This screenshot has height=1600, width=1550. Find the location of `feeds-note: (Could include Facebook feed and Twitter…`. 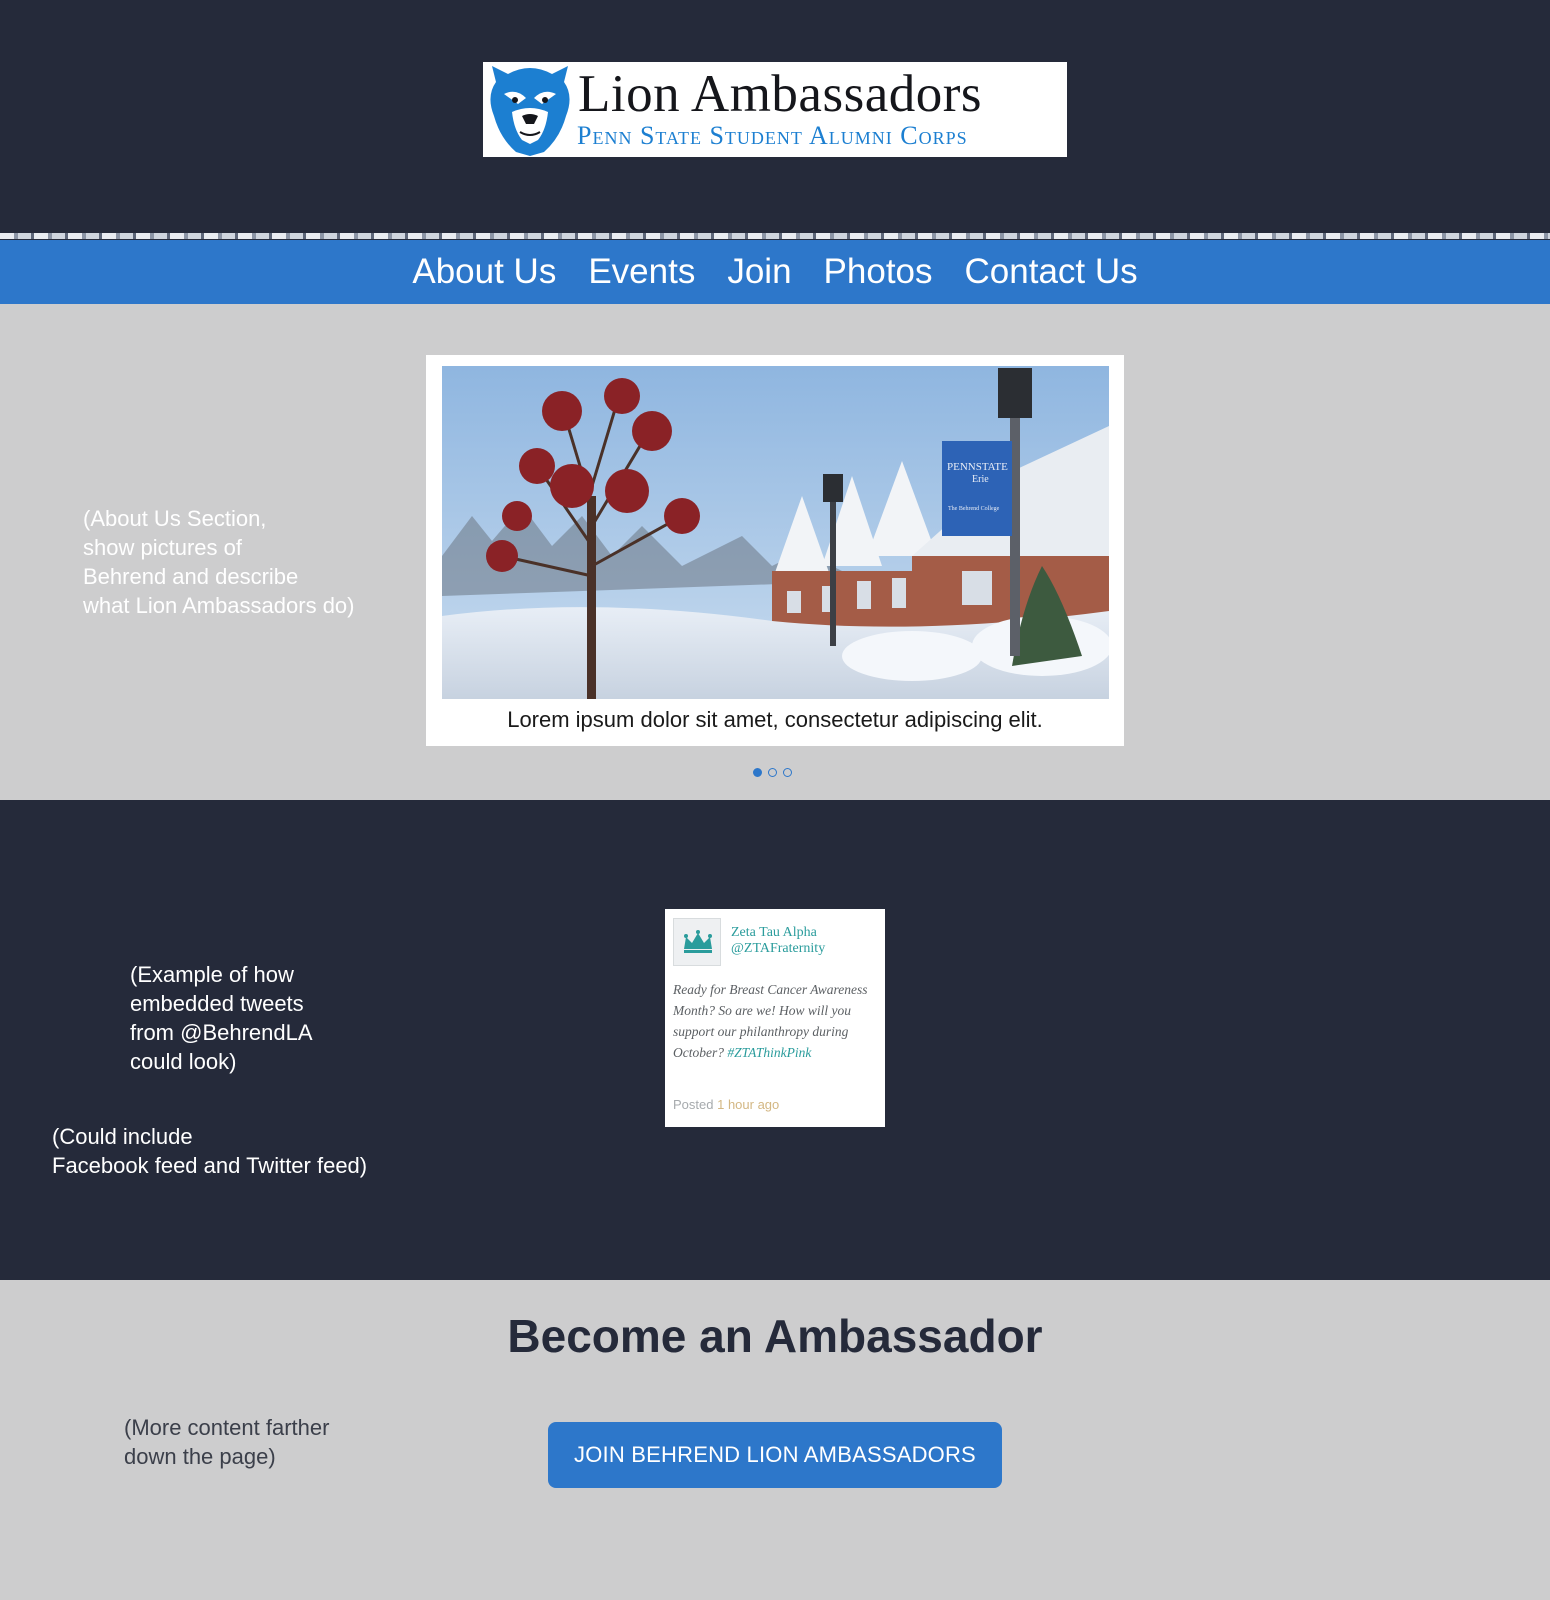

feeds-note: (Could include Facebook feed and Twitter… is located at coordinates (210, 1151).